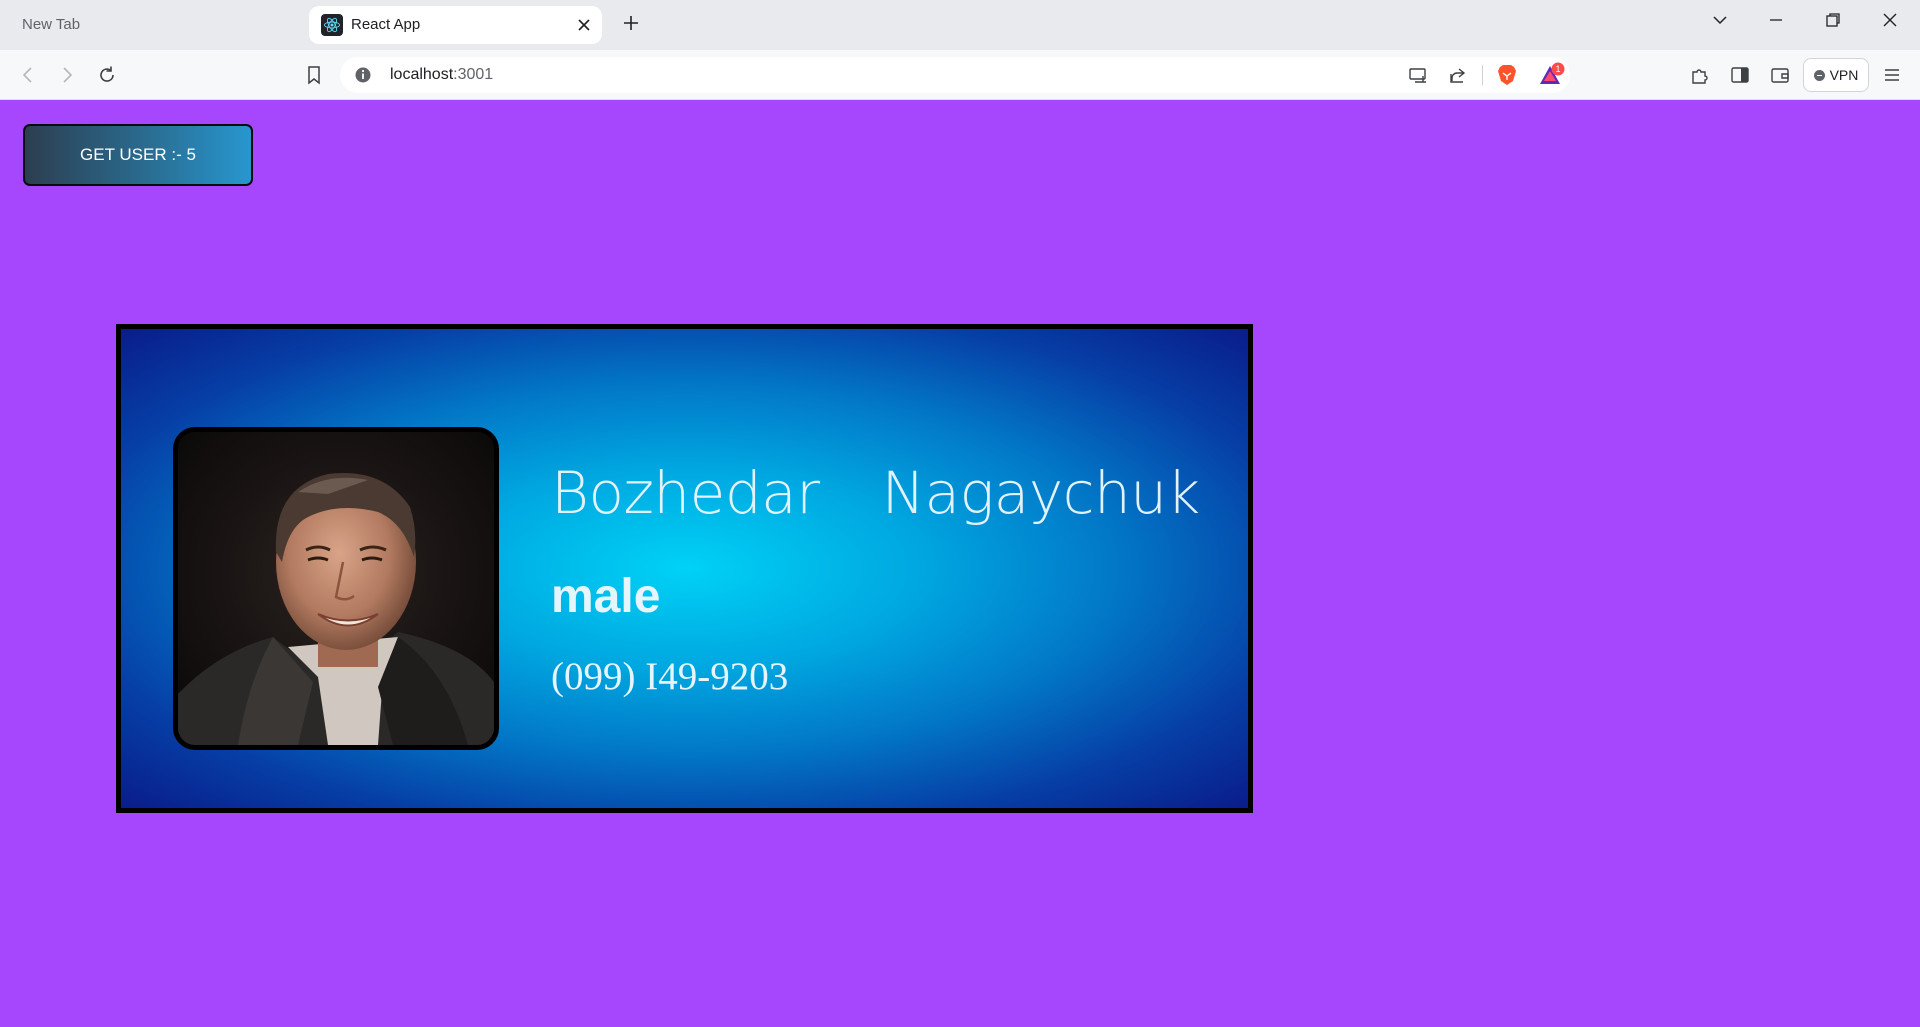 The image size is (1920, 1027). What do you see at coordinates (314, 75) in the screenshot?
I see `bookmark-icon` at bounding box center [314, 75].